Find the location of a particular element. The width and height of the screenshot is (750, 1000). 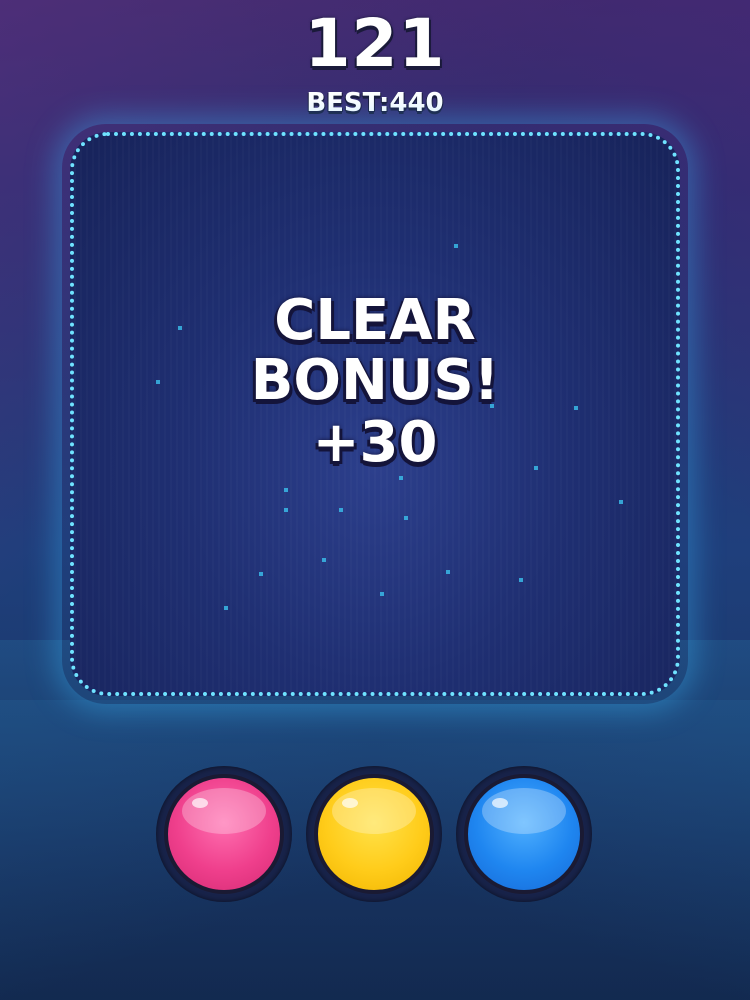

clear-bonus-subtitle: BONUS! is located at coordinates (375, 380).